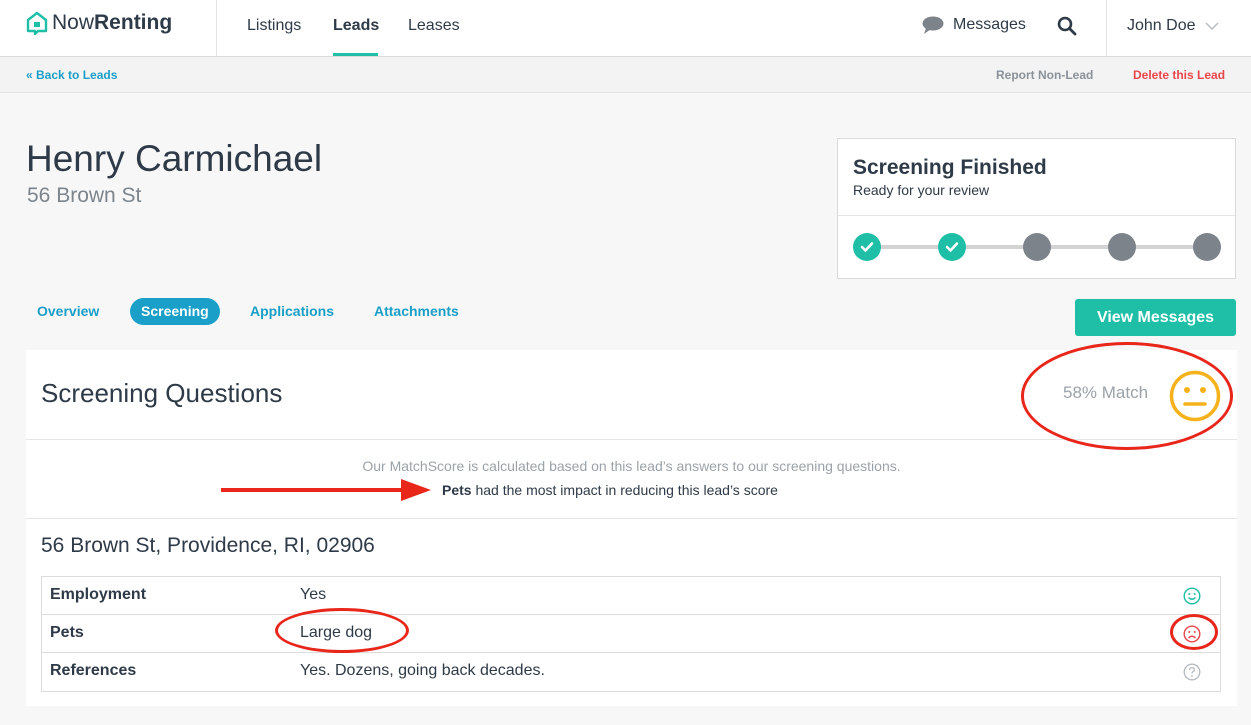  Describe the element at coordinates (416, 311) in the screenshot. I see `tab-attachments: Attachments` at that location.